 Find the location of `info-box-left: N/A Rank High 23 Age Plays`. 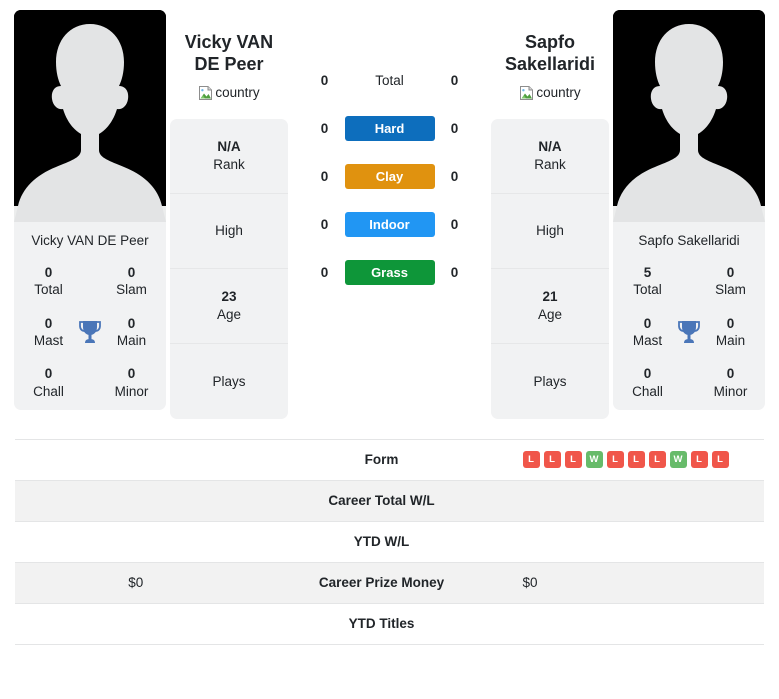

info-box-left: N/A Rank High 23 Age Plays is located at coordinates (229, 268).